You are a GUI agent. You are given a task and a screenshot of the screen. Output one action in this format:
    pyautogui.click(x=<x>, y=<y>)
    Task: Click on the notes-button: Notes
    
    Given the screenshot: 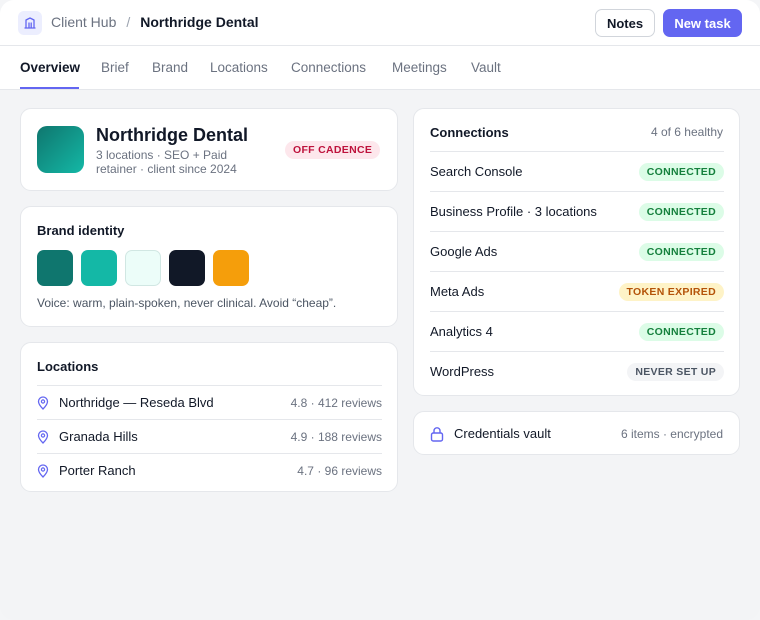 What is the action you would take?
    pyautogui.click(x=625, y=23)
    